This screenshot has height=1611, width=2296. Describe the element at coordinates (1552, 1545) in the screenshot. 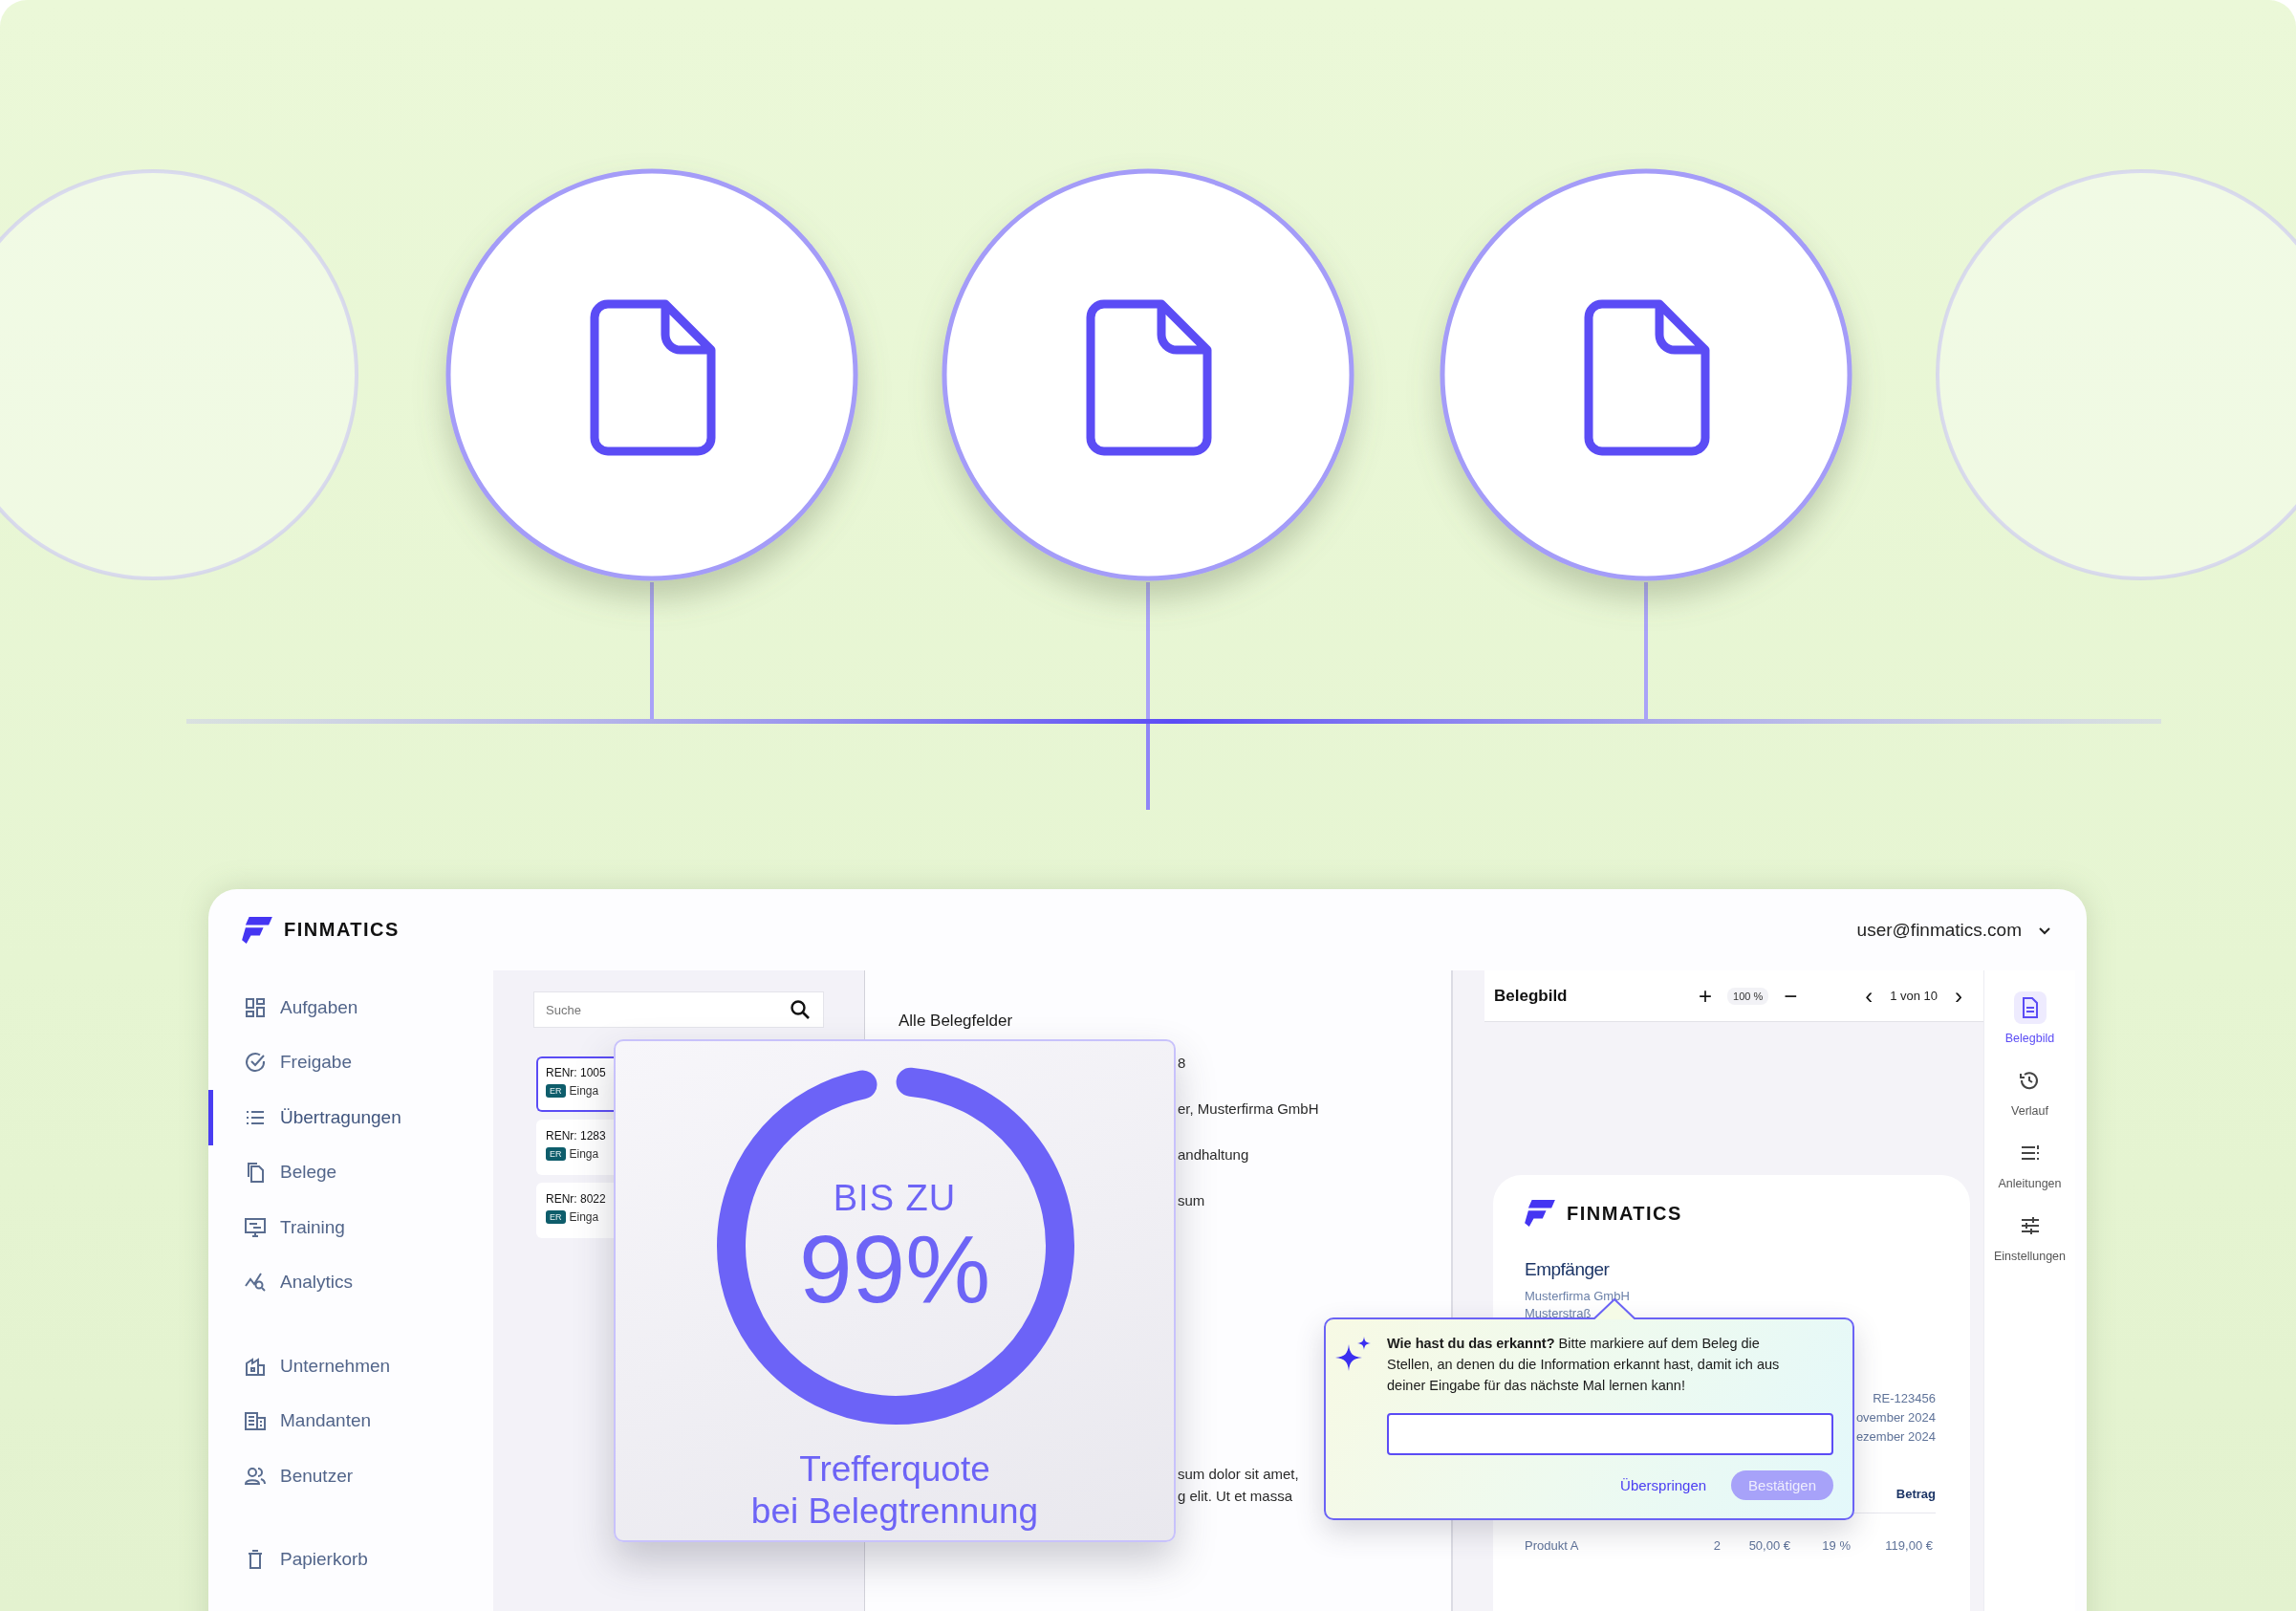

I see `table-cell-text: Produkt A` at that location.